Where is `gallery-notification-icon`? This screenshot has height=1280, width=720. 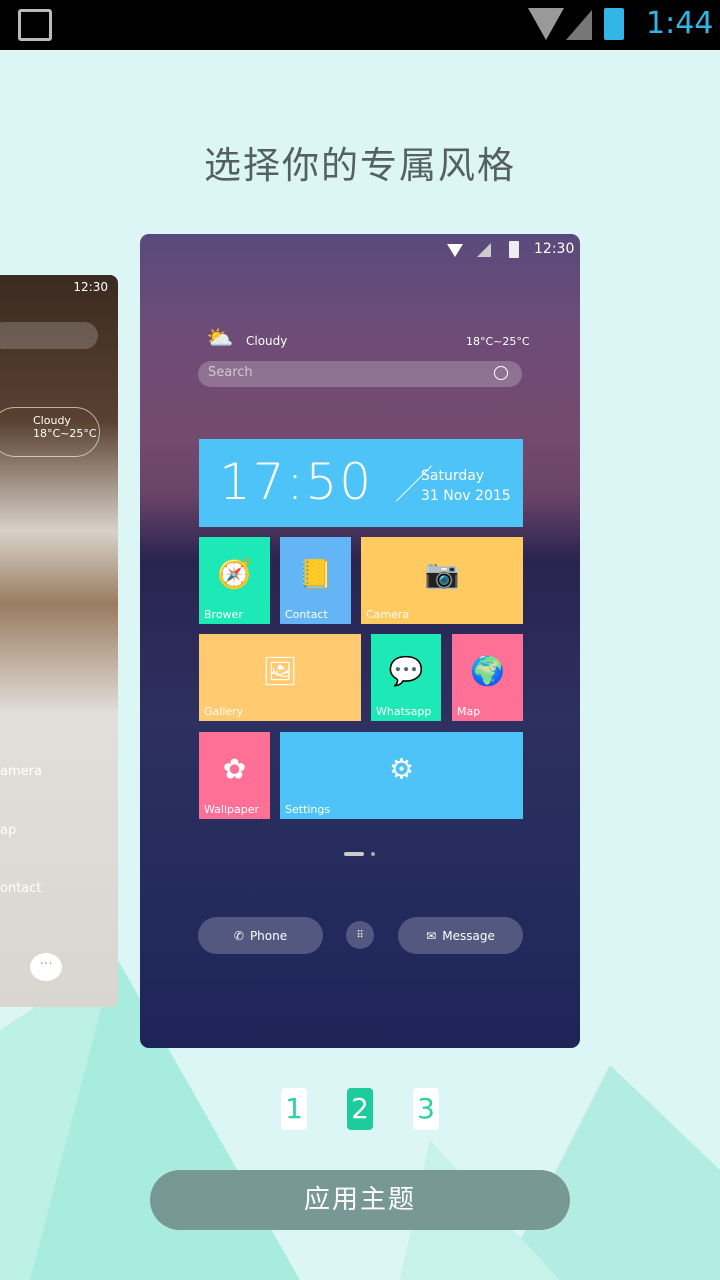 gallery-notification-icon is located at coordinates (35, 25).